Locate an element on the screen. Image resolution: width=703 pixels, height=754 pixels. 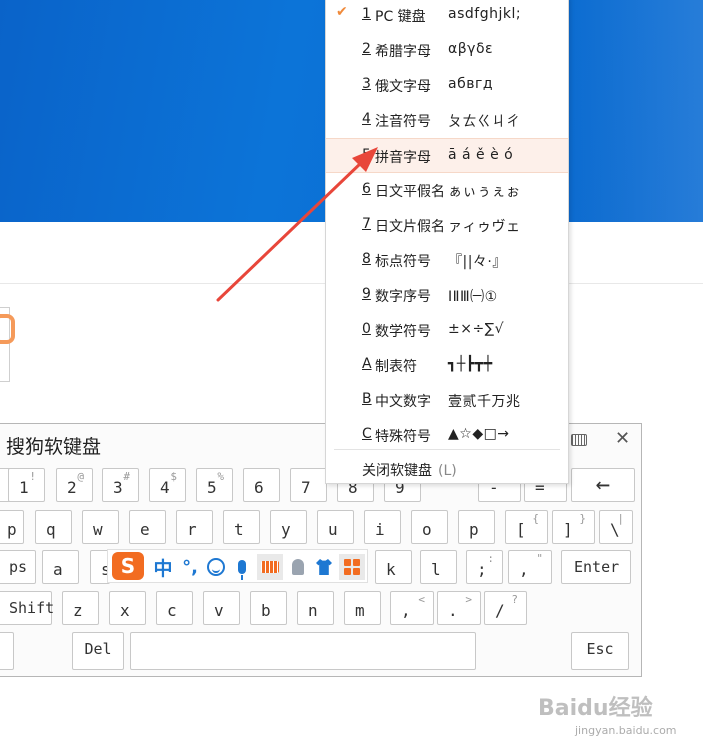
annotation-arrow is located at coordinates (297, 224).